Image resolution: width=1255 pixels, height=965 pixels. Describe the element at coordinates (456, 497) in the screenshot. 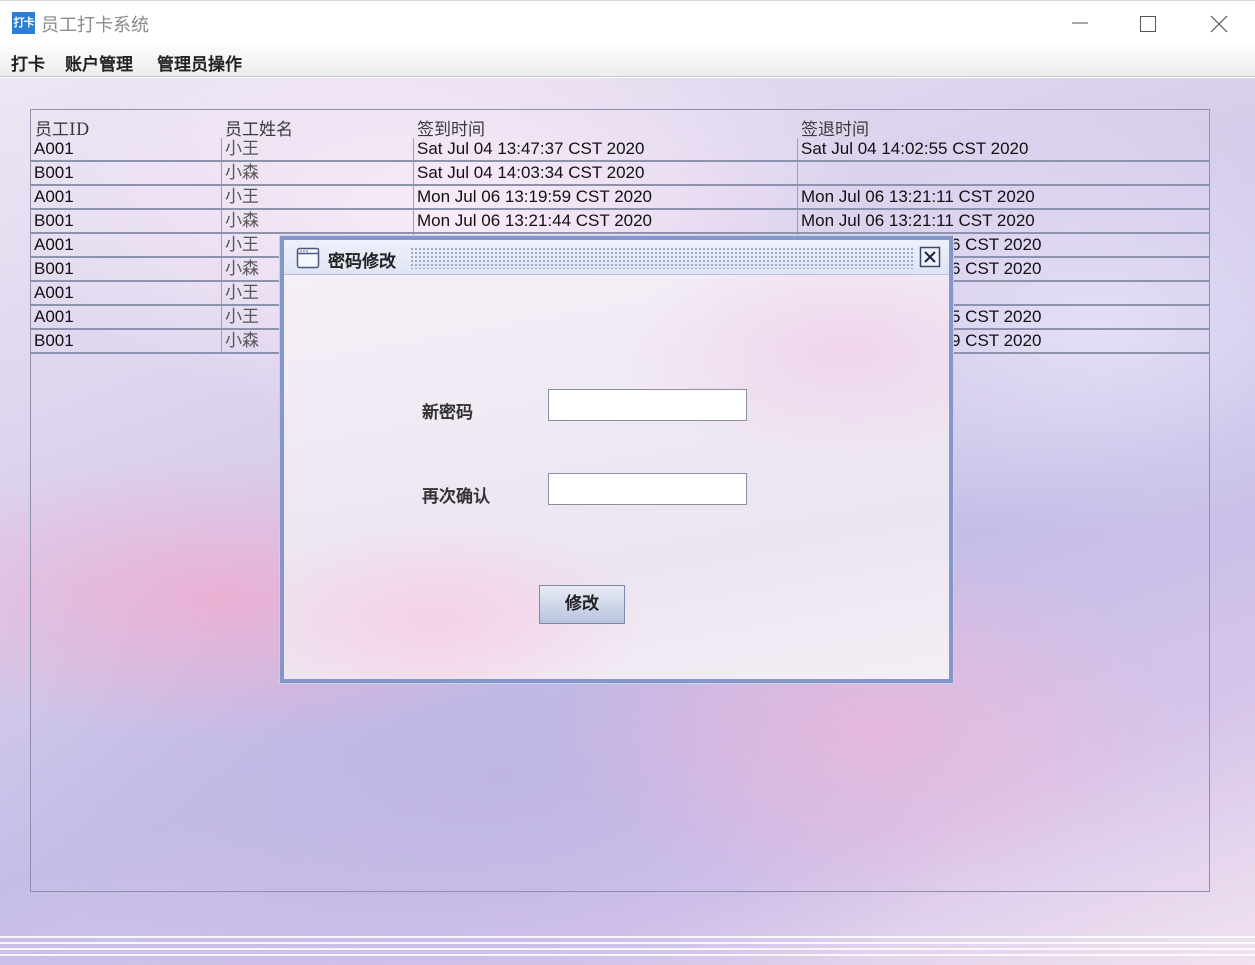

I see `confirm-password-label: 再次确认` at that location.